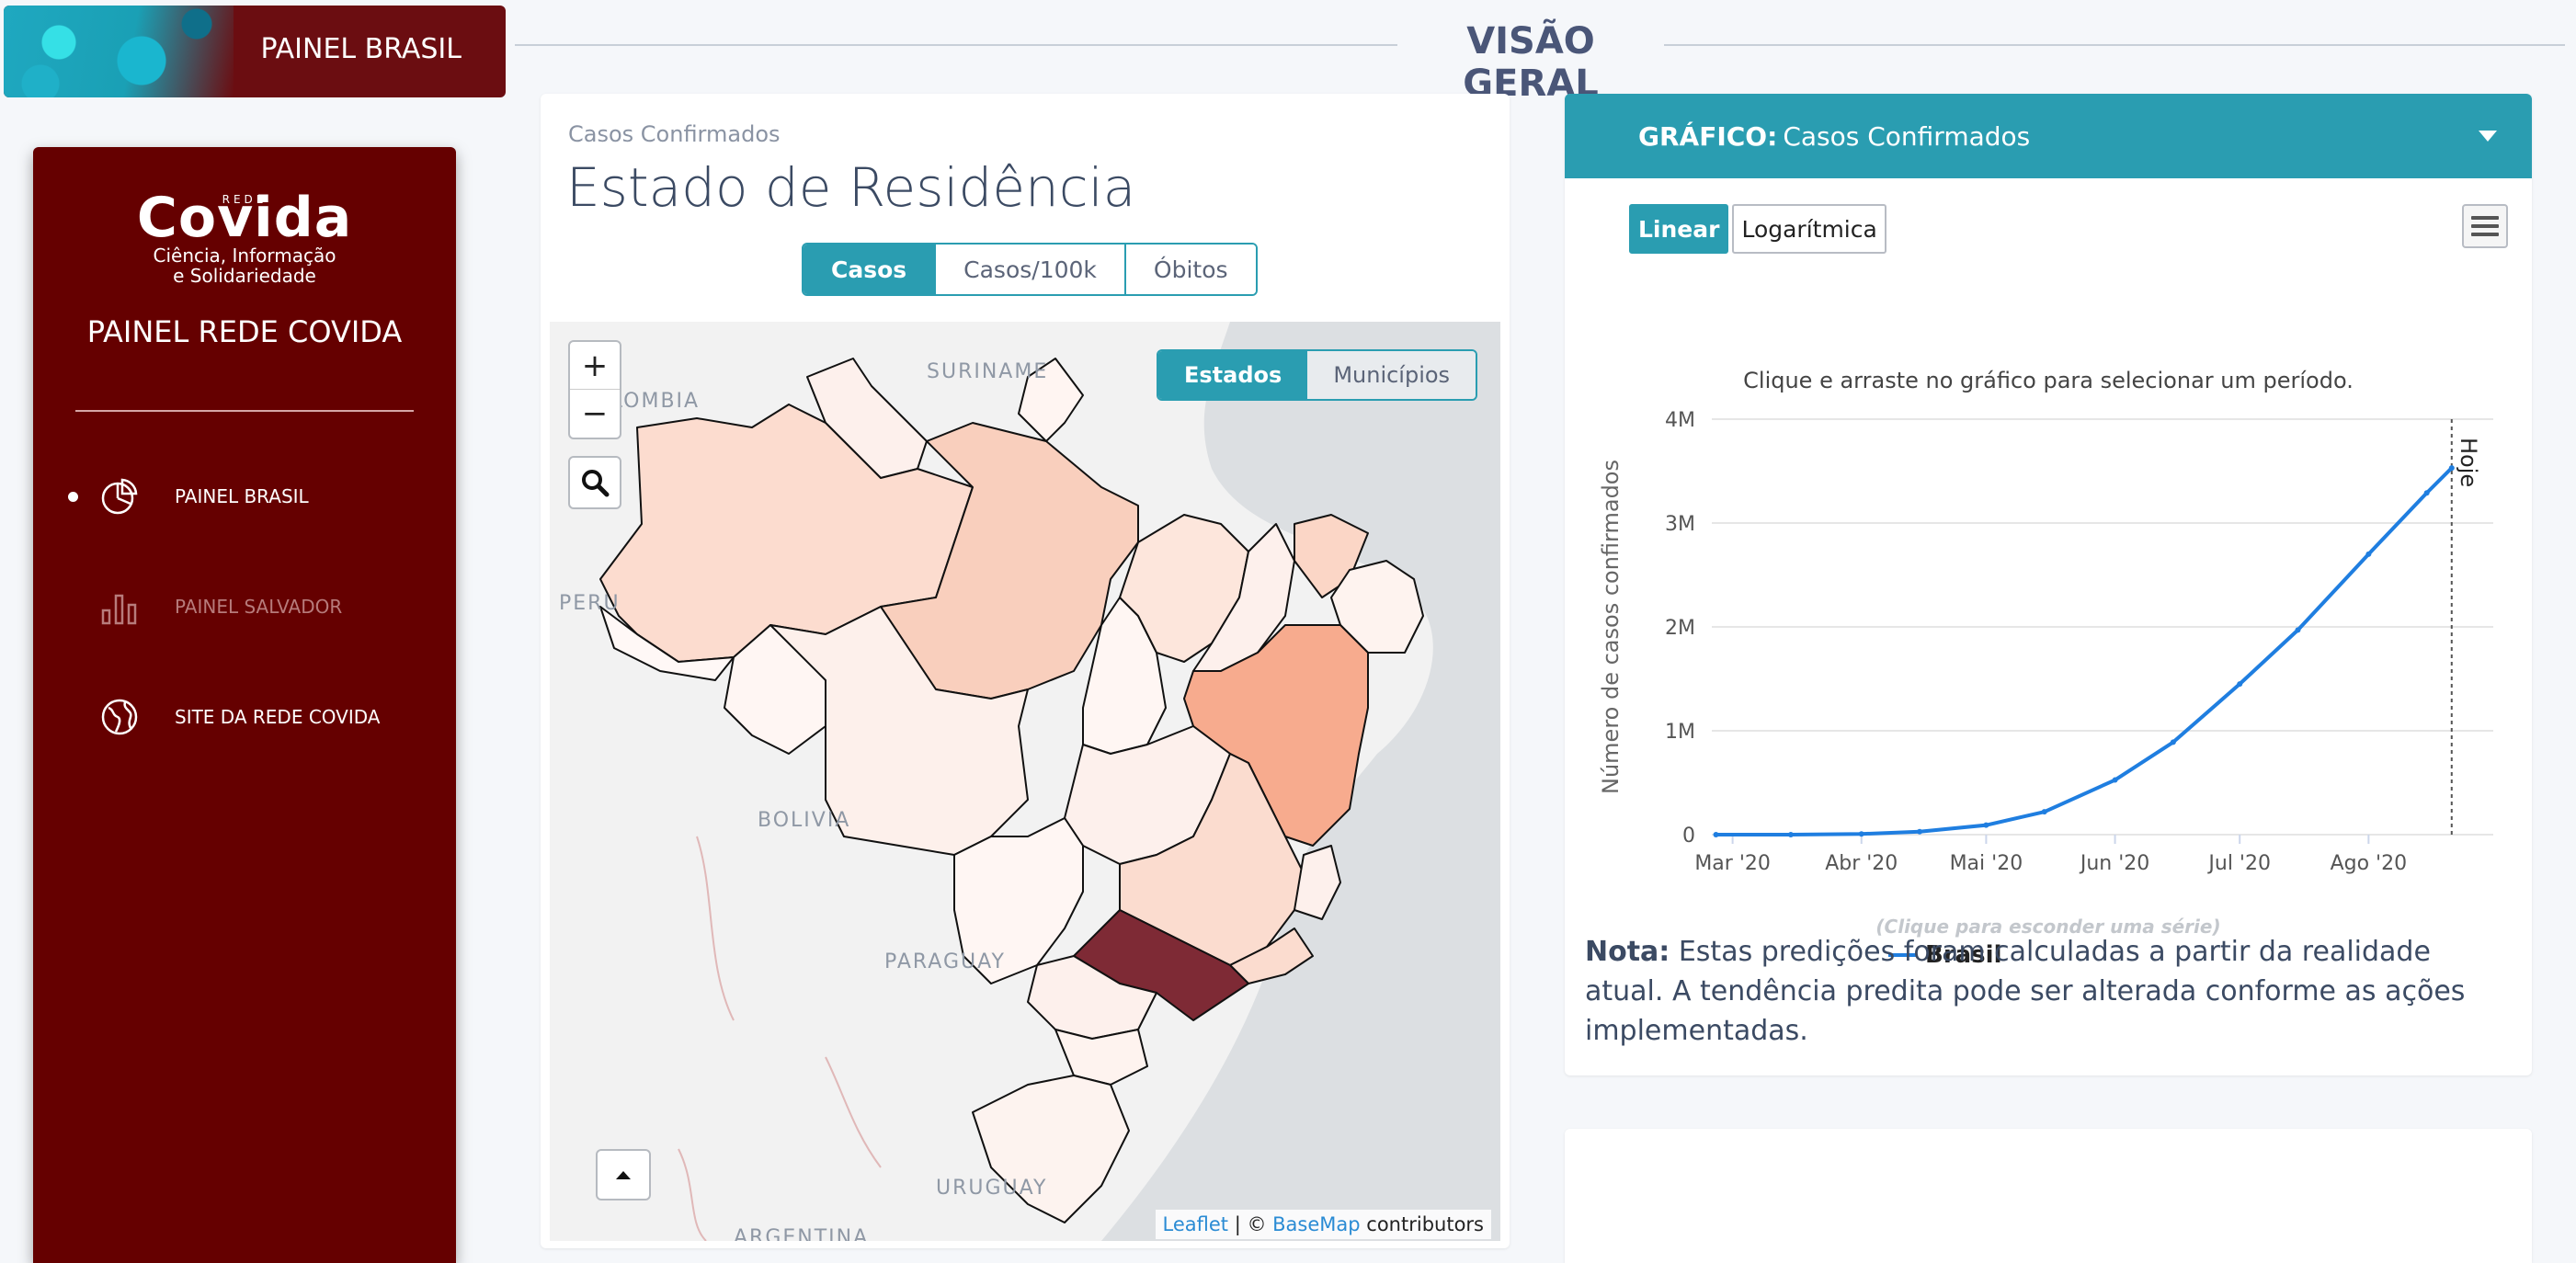 This screenshot has height=1263, width=2576. I want to click on scale-log-button: Logarítmica, so click(1809, 229).